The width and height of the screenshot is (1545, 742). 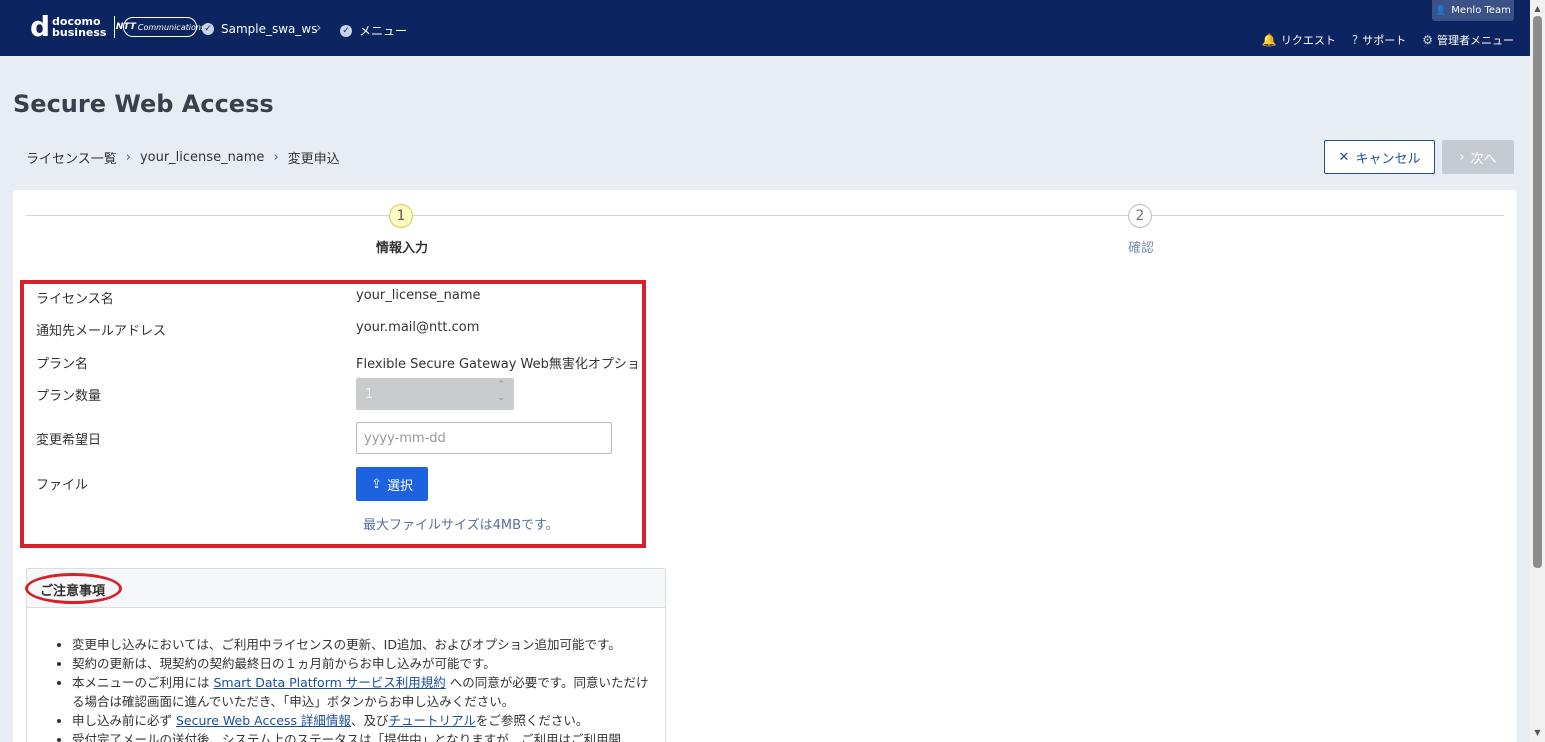 I want to click on vertical-scrollbar: ▲ ▼, so click(x=1537, y=371).